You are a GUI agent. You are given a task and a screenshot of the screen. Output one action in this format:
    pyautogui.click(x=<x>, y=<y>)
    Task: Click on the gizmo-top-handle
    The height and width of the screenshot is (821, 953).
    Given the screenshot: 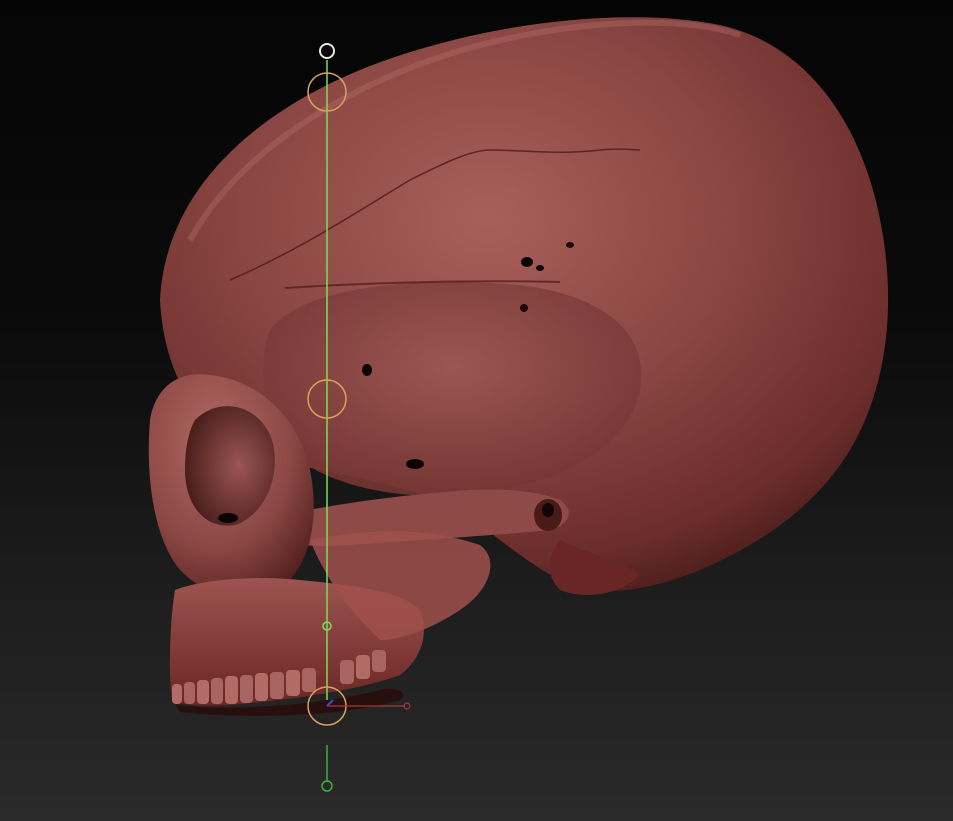 What is the action you would take?
    pyautogui.click(x=327, y=51)
    